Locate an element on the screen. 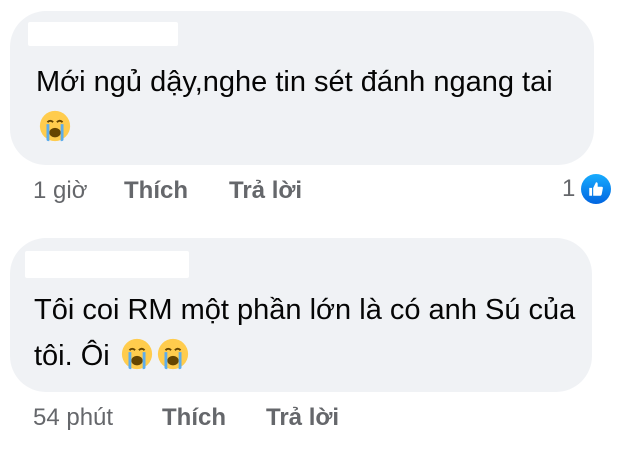  comment-text: Mới ngủ dậy,nghe tin sét đánh ngang tai is located at coordinates (294, 82).